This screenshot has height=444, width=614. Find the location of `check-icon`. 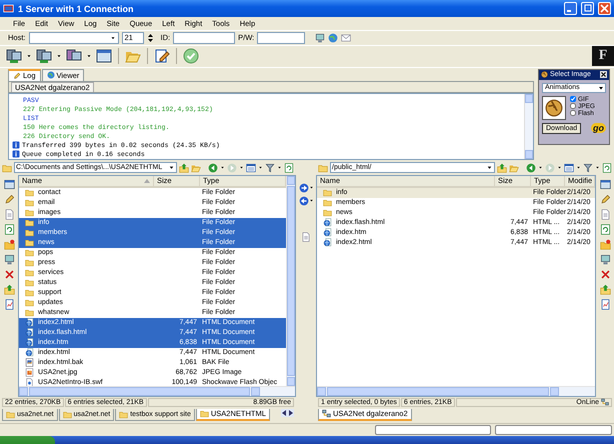

check-icon is located at coordinates (191, 56).